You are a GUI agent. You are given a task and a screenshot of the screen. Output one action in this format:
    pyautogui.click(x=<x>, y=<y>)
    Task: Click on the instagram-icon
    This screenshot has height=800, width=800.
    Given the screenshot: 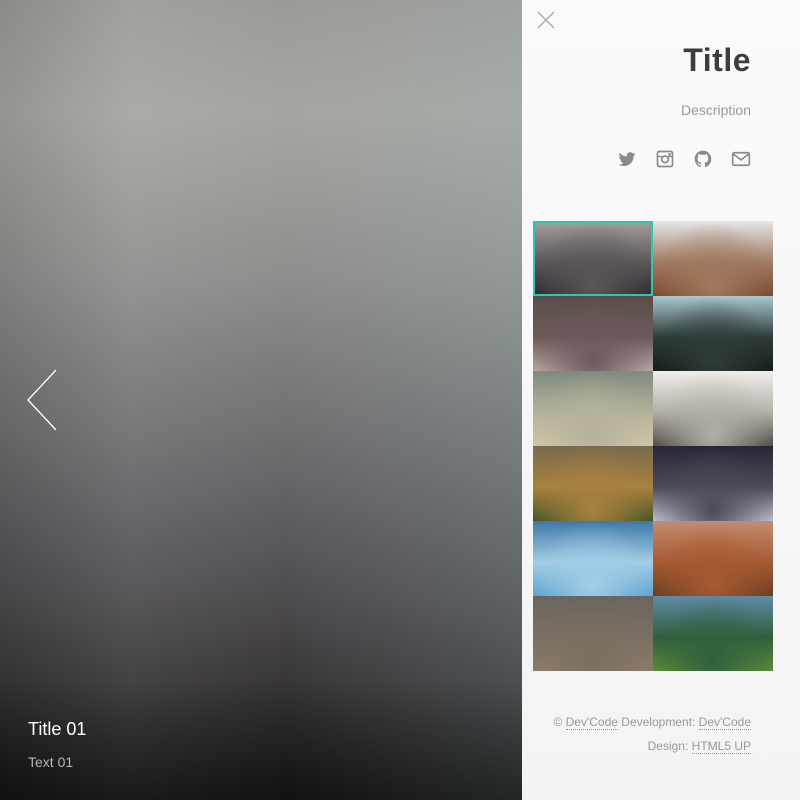 What is the action you would take?
    pyautogui.click(x=665, y=159)
    